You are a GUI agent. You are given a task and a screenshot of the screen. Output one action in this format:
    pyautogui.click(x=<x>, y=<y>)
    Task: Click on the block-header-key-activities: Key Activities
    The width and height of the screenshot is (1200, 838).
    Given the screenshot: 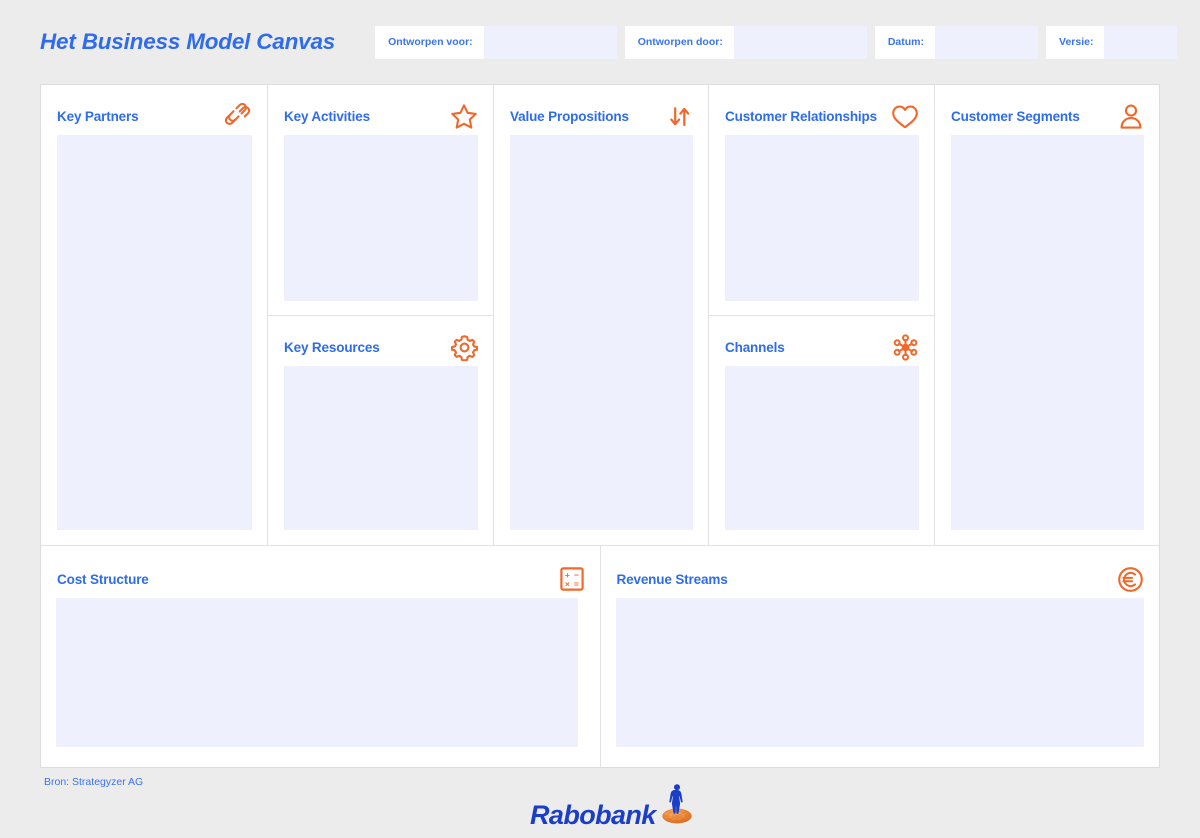 What is the action you would take?
    pyautogui.click(x=380, y=108)
    